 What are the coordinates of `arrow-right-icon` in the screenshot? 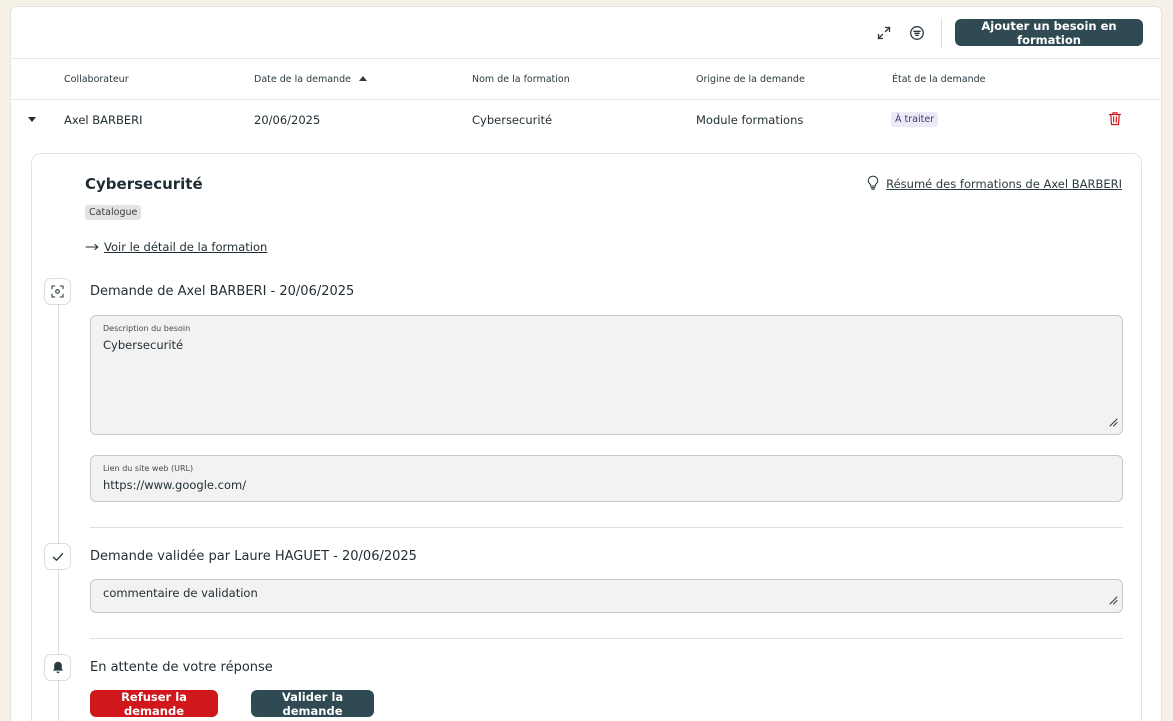 It's located at (92, 247).